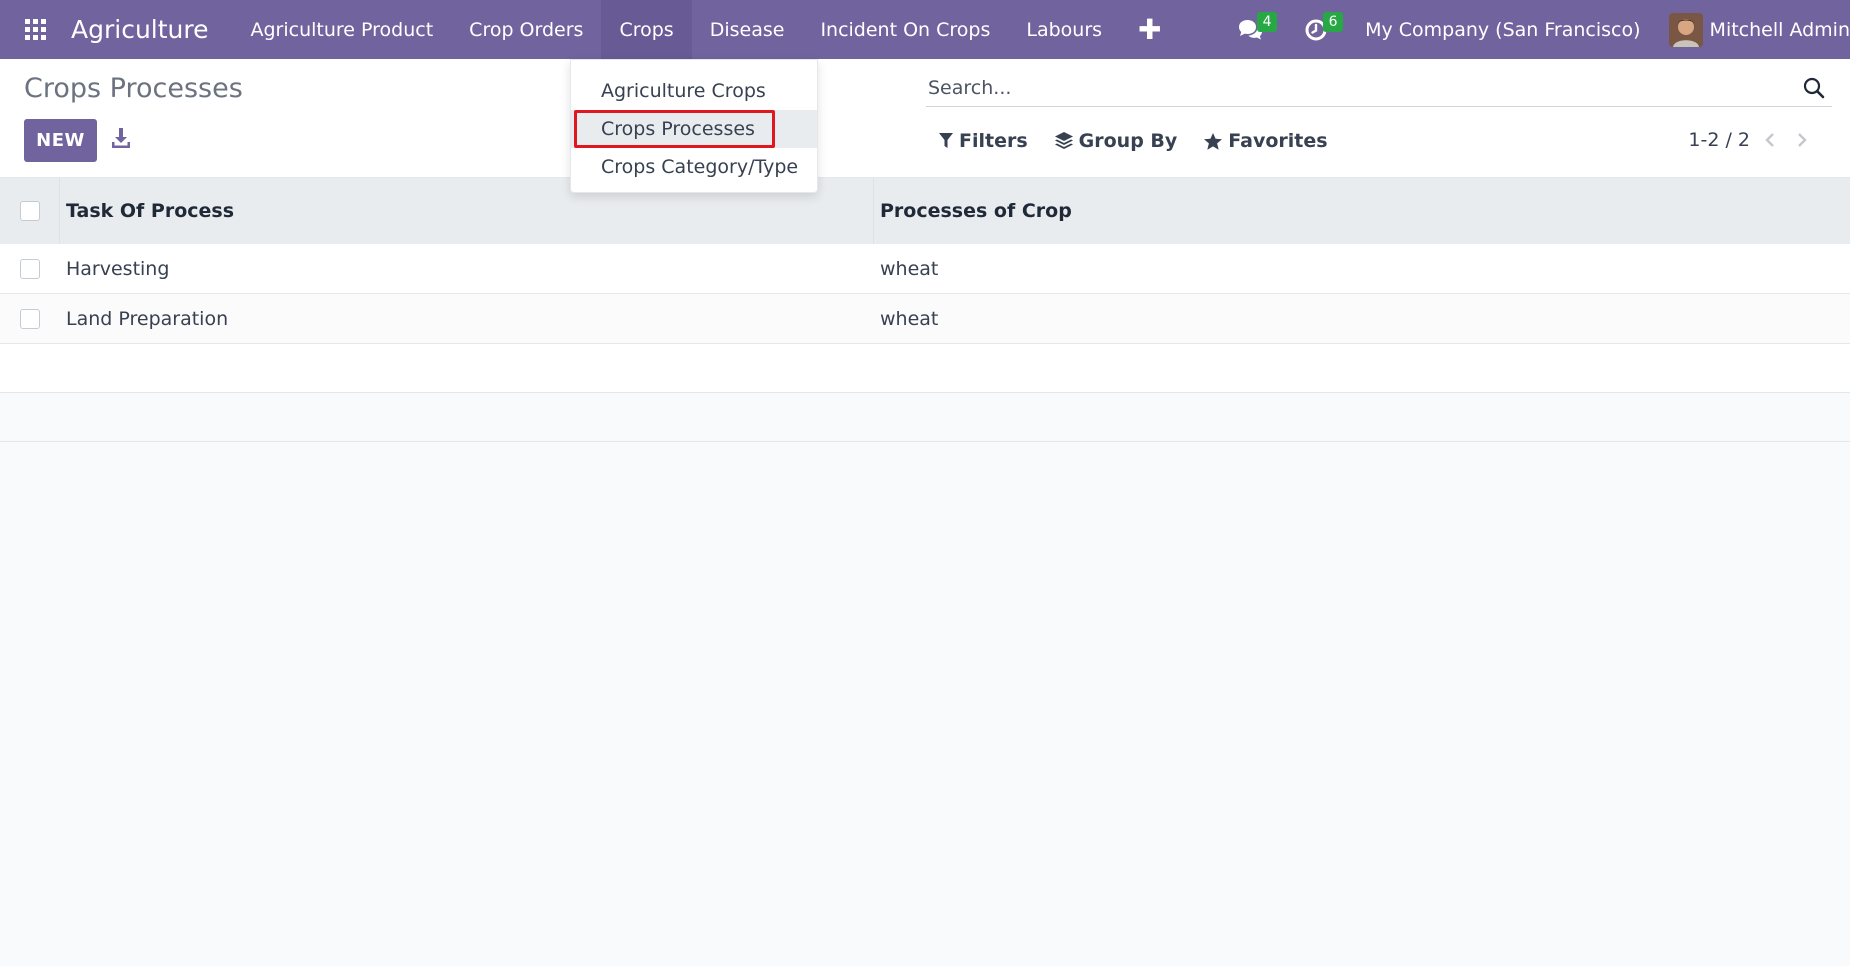 The image size is (1850, 966). What do you see at coordinates (925, 118) in the screenshot?
I see `control-panel: Crops Processes NEW Filters Group By` at bounding box center [925, 118].